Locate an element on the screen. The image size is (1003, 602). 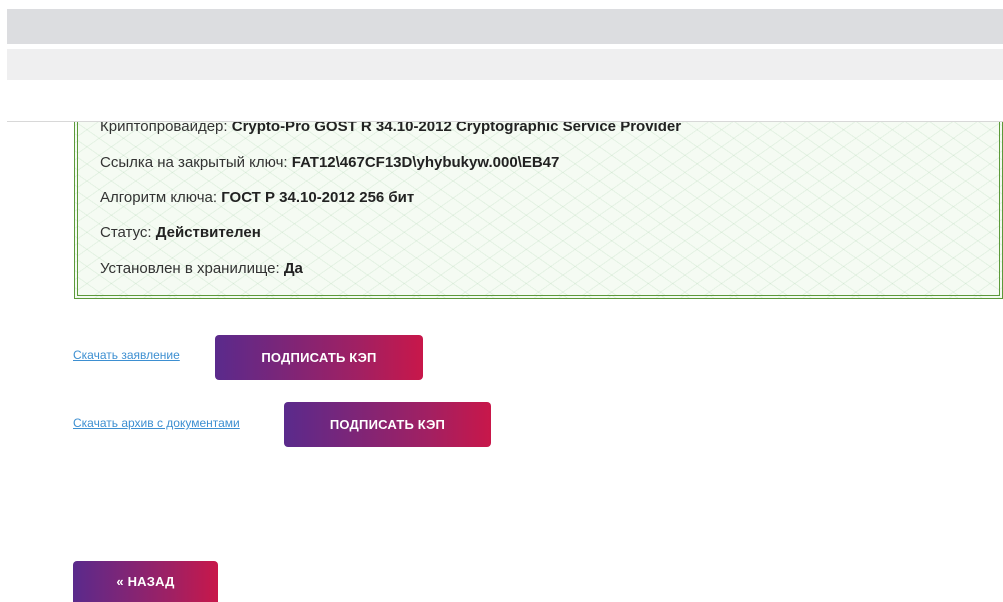
installed-value: Да is located at coordinates (293, 268).